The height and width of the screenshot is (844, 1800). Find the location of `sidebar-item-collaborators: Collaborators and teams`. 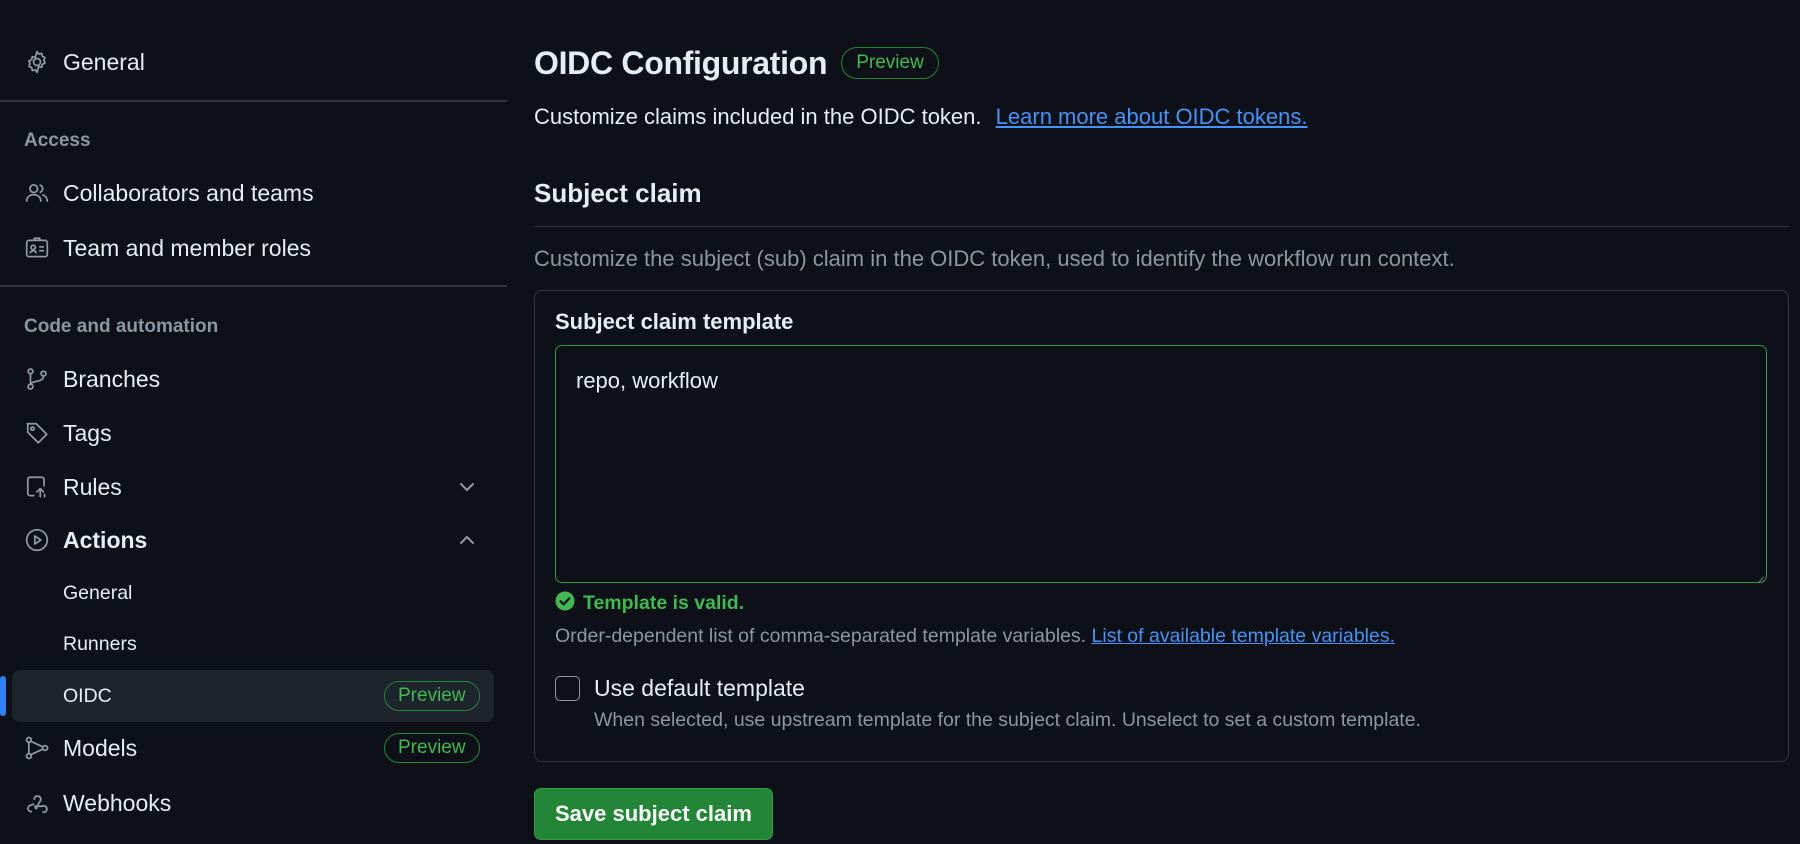

sidebar-item-collaborators: Collaborators and teams is located at coordinates (253, 193).